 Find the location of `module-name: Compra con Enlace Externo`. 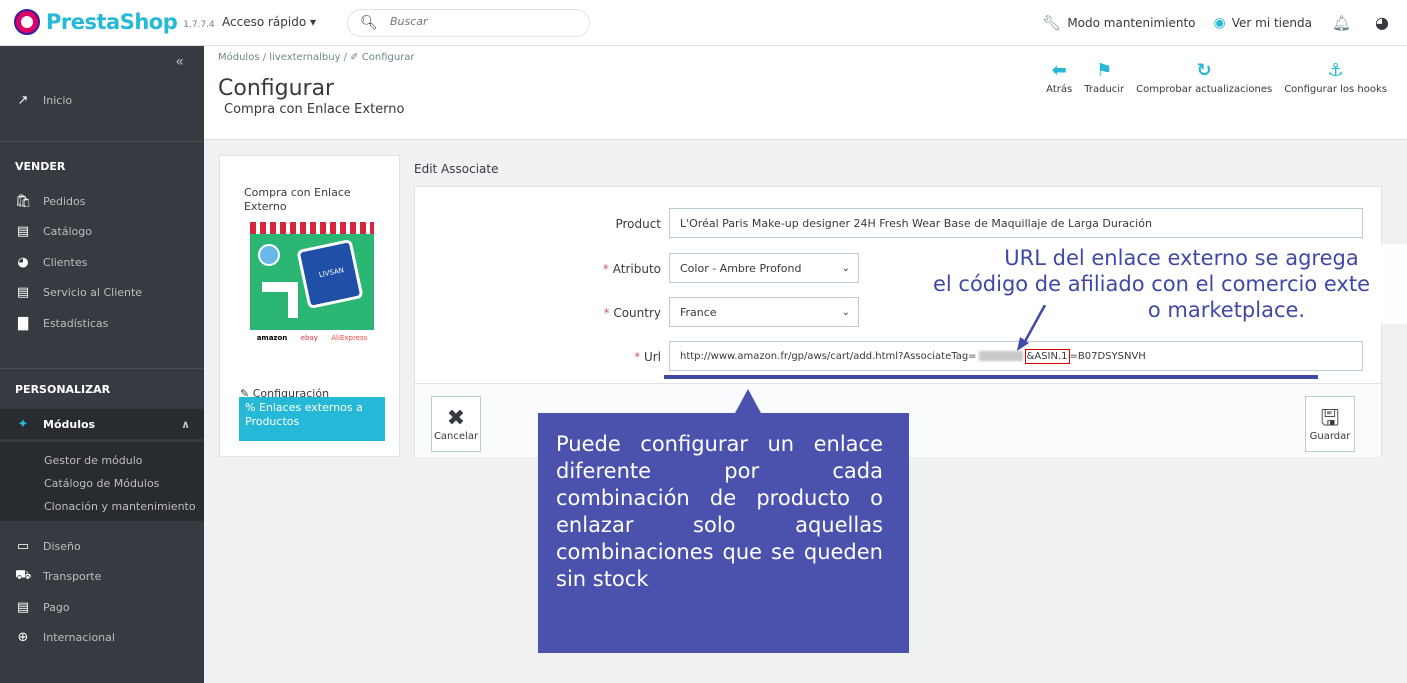

module-name: Compra con Enlace Externo is located at coordinates (297, 199).